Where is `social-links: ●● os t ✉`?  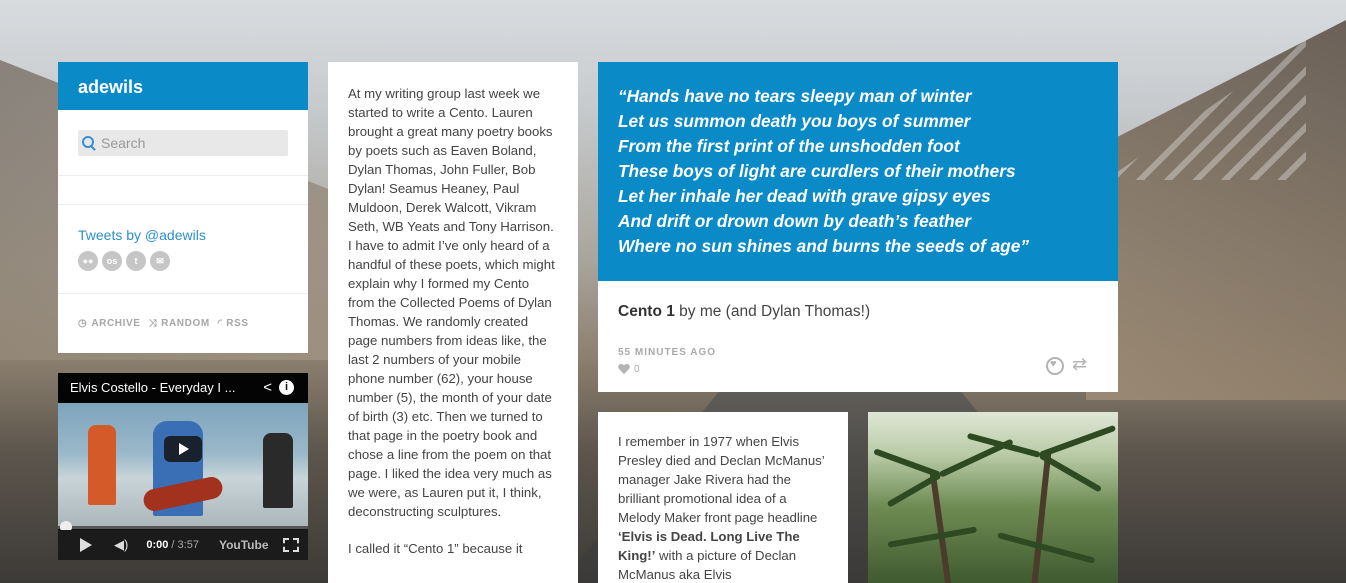 social-links: ●● os t ✉ is located at coordinates (183, 261).